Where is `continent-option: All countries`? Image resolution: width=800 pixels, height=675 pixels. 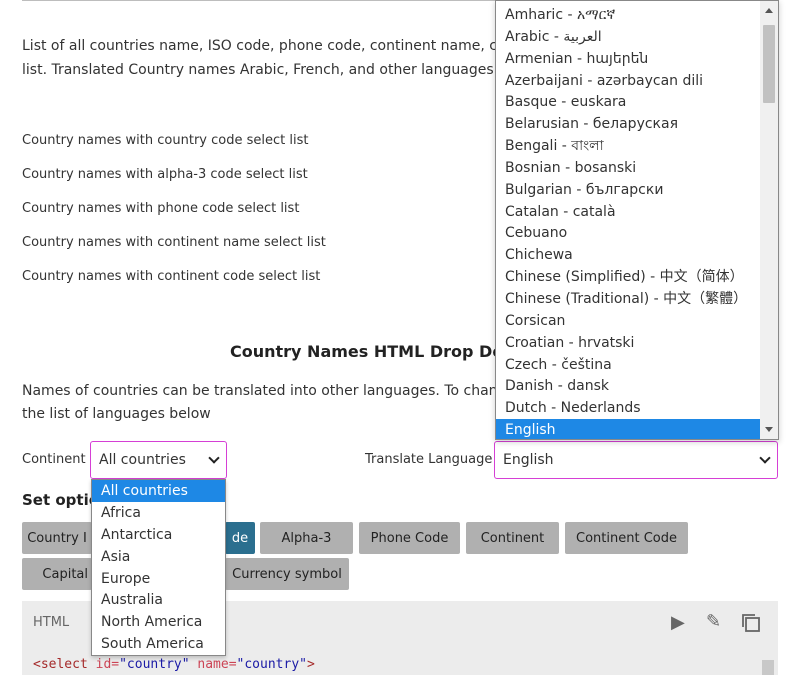 continent-option: All countries is located at coordinates (158, 491).